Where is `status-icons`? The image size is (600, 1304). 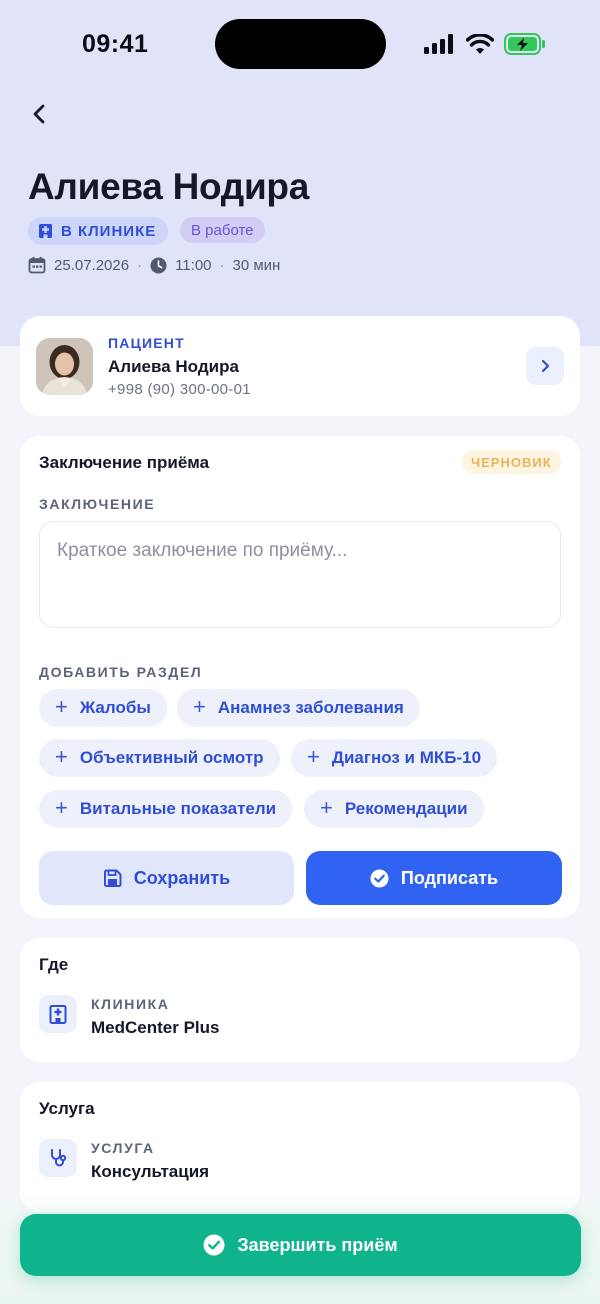 status-icons is located at coordinates (485, 44).